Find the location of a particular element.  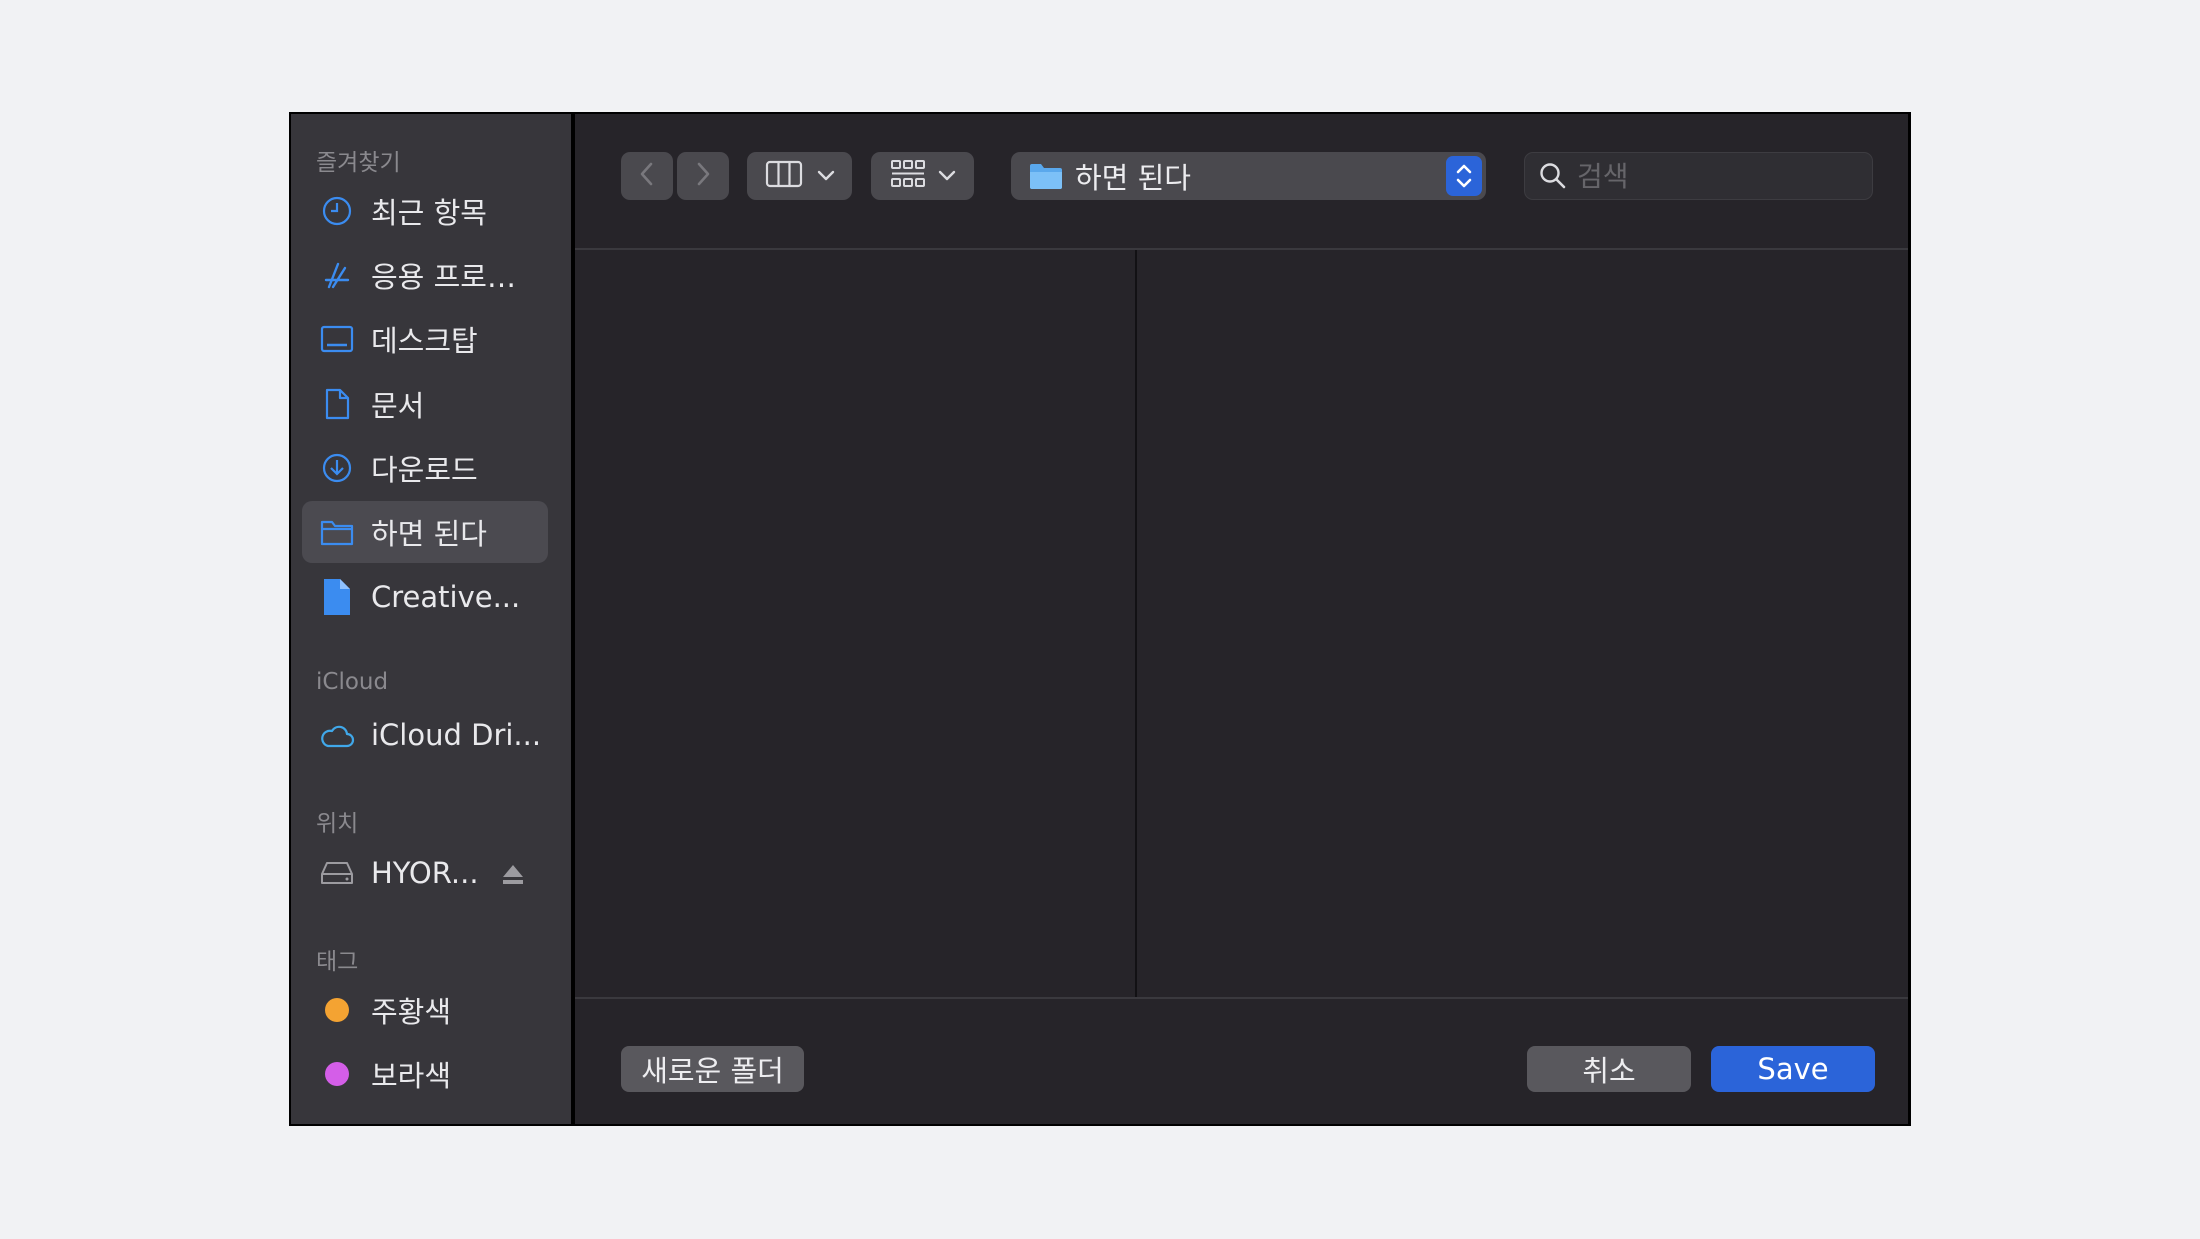

sidebar-item-tag-orange: 주황색 is located at coordinates (425, 1010).